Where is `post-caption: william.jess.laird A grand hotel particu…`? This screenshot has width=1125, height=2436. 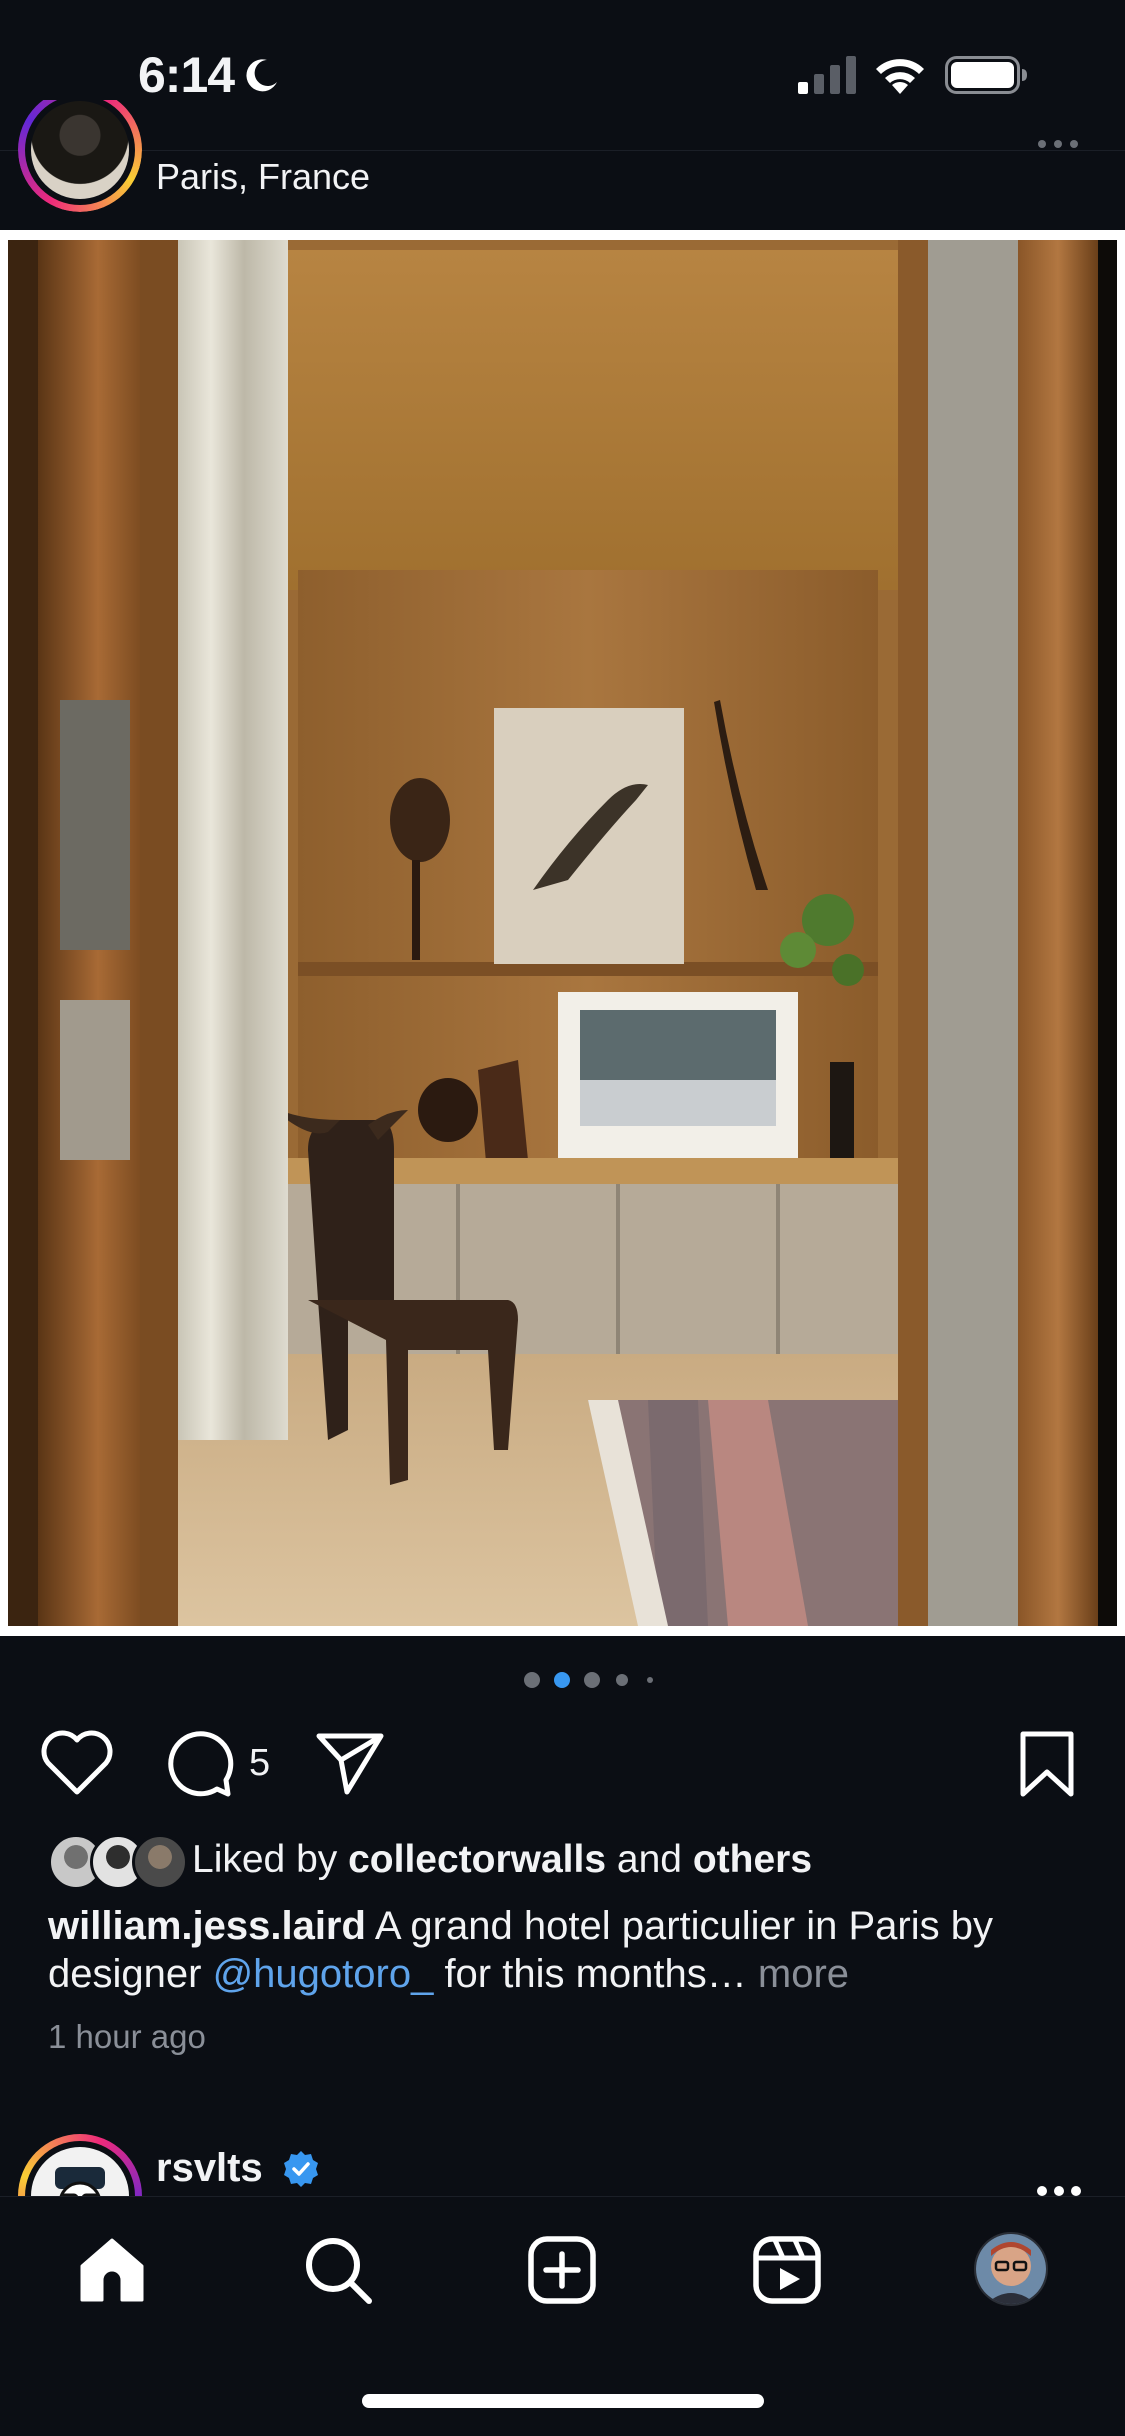 post-caption: william.jess.laird A grand hotel particu… is located at coordinates (568, 1950).